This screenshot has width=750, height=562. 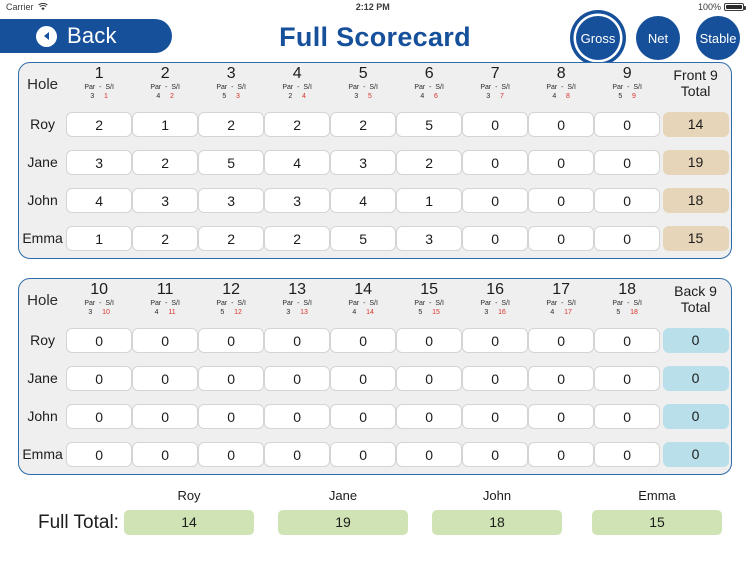 I want to click on mode-button-net: Net, so click(x=658, y=38).